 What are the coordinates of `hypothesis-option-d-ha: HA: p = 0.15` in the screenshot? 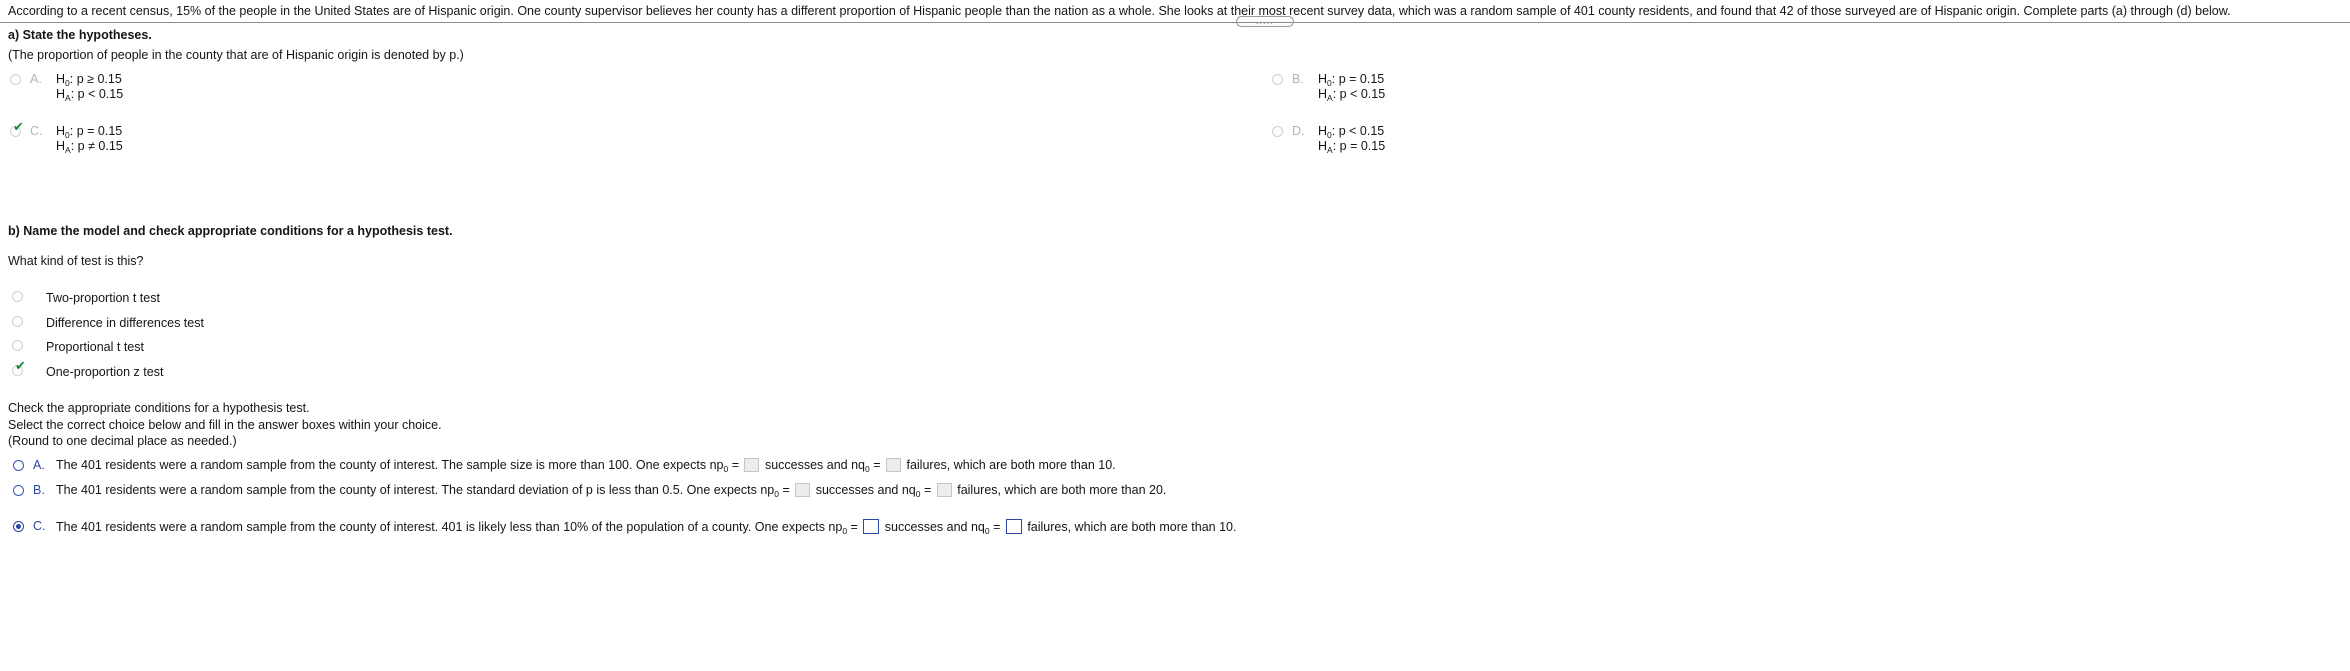 It's located at (1352, 147).